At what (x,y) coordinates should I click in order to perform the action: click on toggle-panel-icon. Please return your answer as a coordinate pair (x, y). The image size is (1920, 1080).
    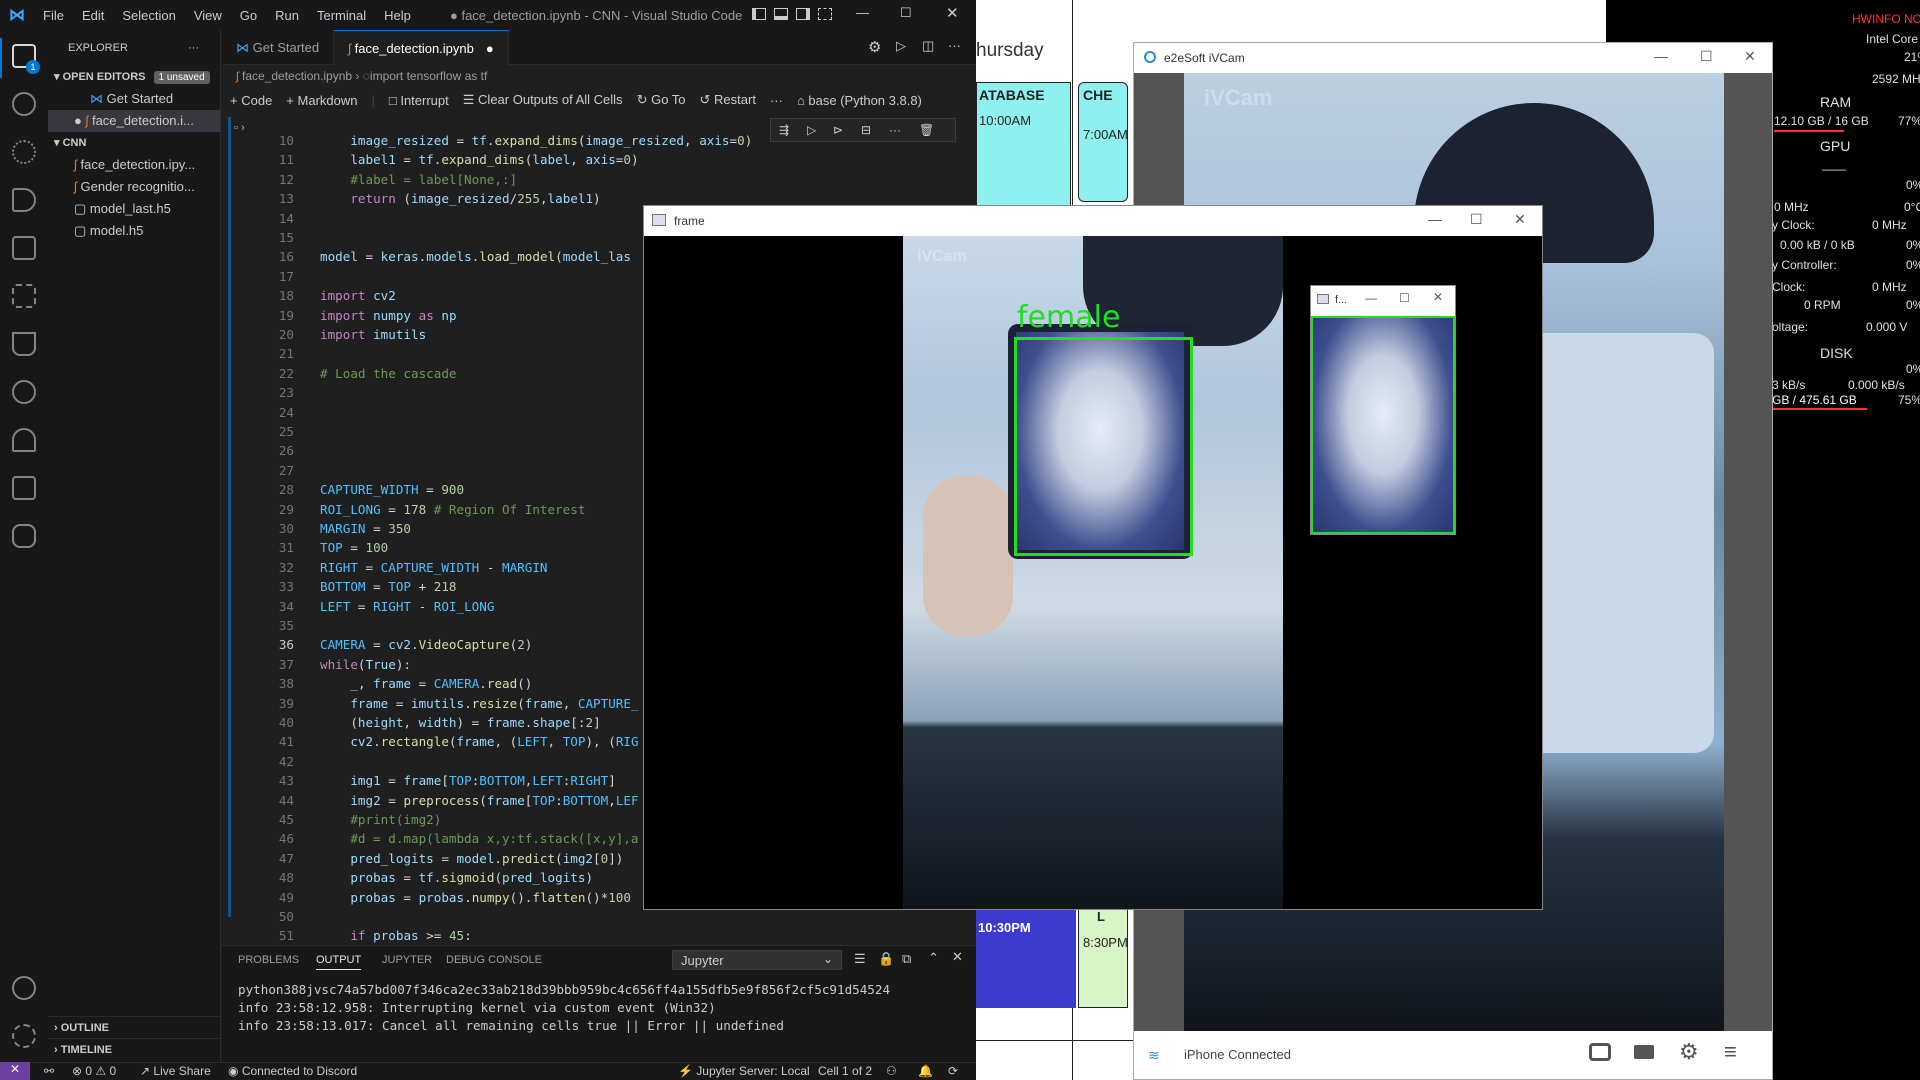
    Looking at the image, I should click on (781, 14).